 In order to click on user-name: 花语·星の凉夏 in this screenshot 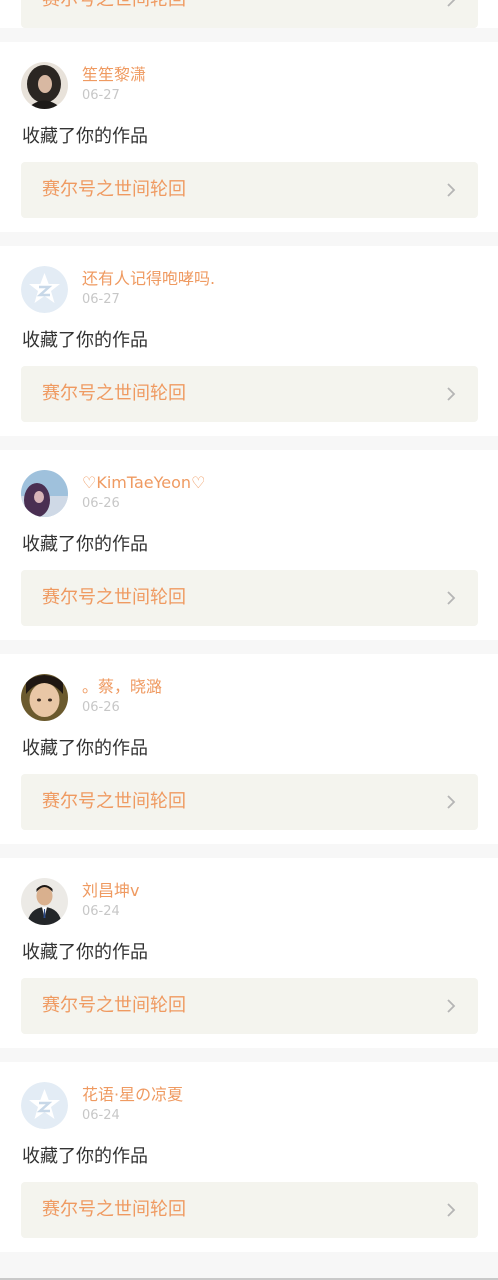, I will do `click(132, 1095)`.